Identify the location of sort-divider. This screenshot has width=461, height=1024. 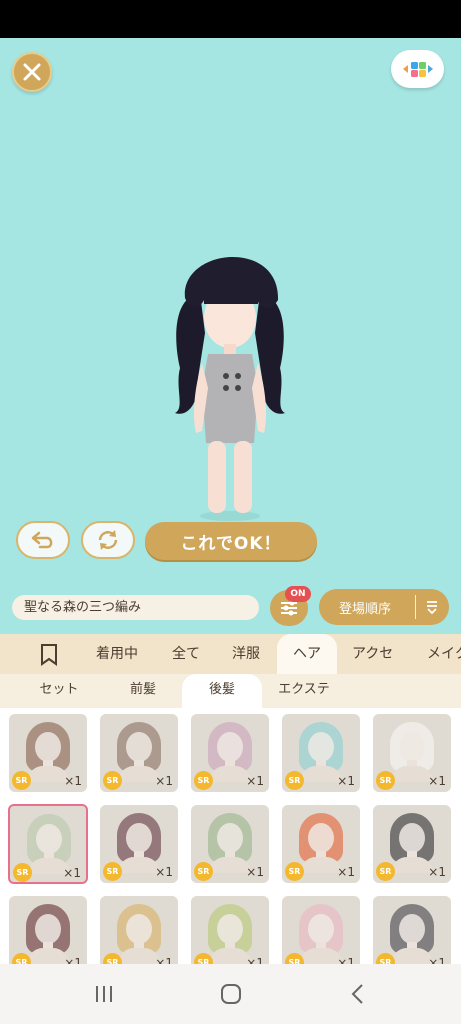
(415, 607).